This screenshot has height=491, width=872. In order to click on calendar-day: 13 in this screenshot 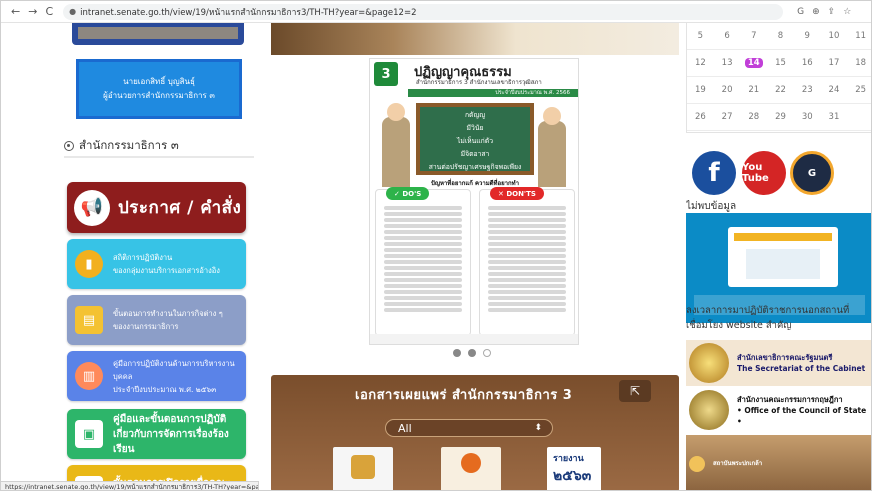, I will do `click(727, 63)`.